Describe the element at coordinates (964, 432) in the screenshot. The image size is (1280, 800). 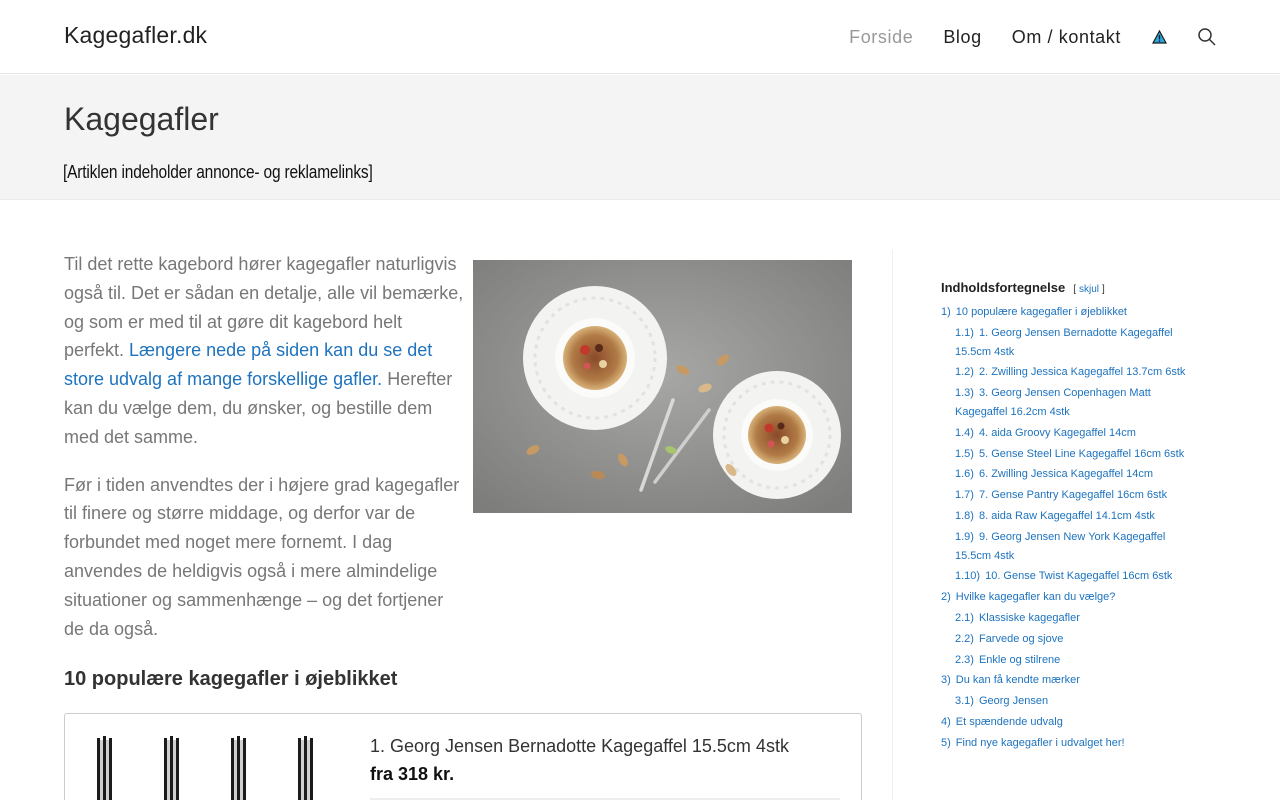
I see `toc-item-number: 1.4)` at that location.